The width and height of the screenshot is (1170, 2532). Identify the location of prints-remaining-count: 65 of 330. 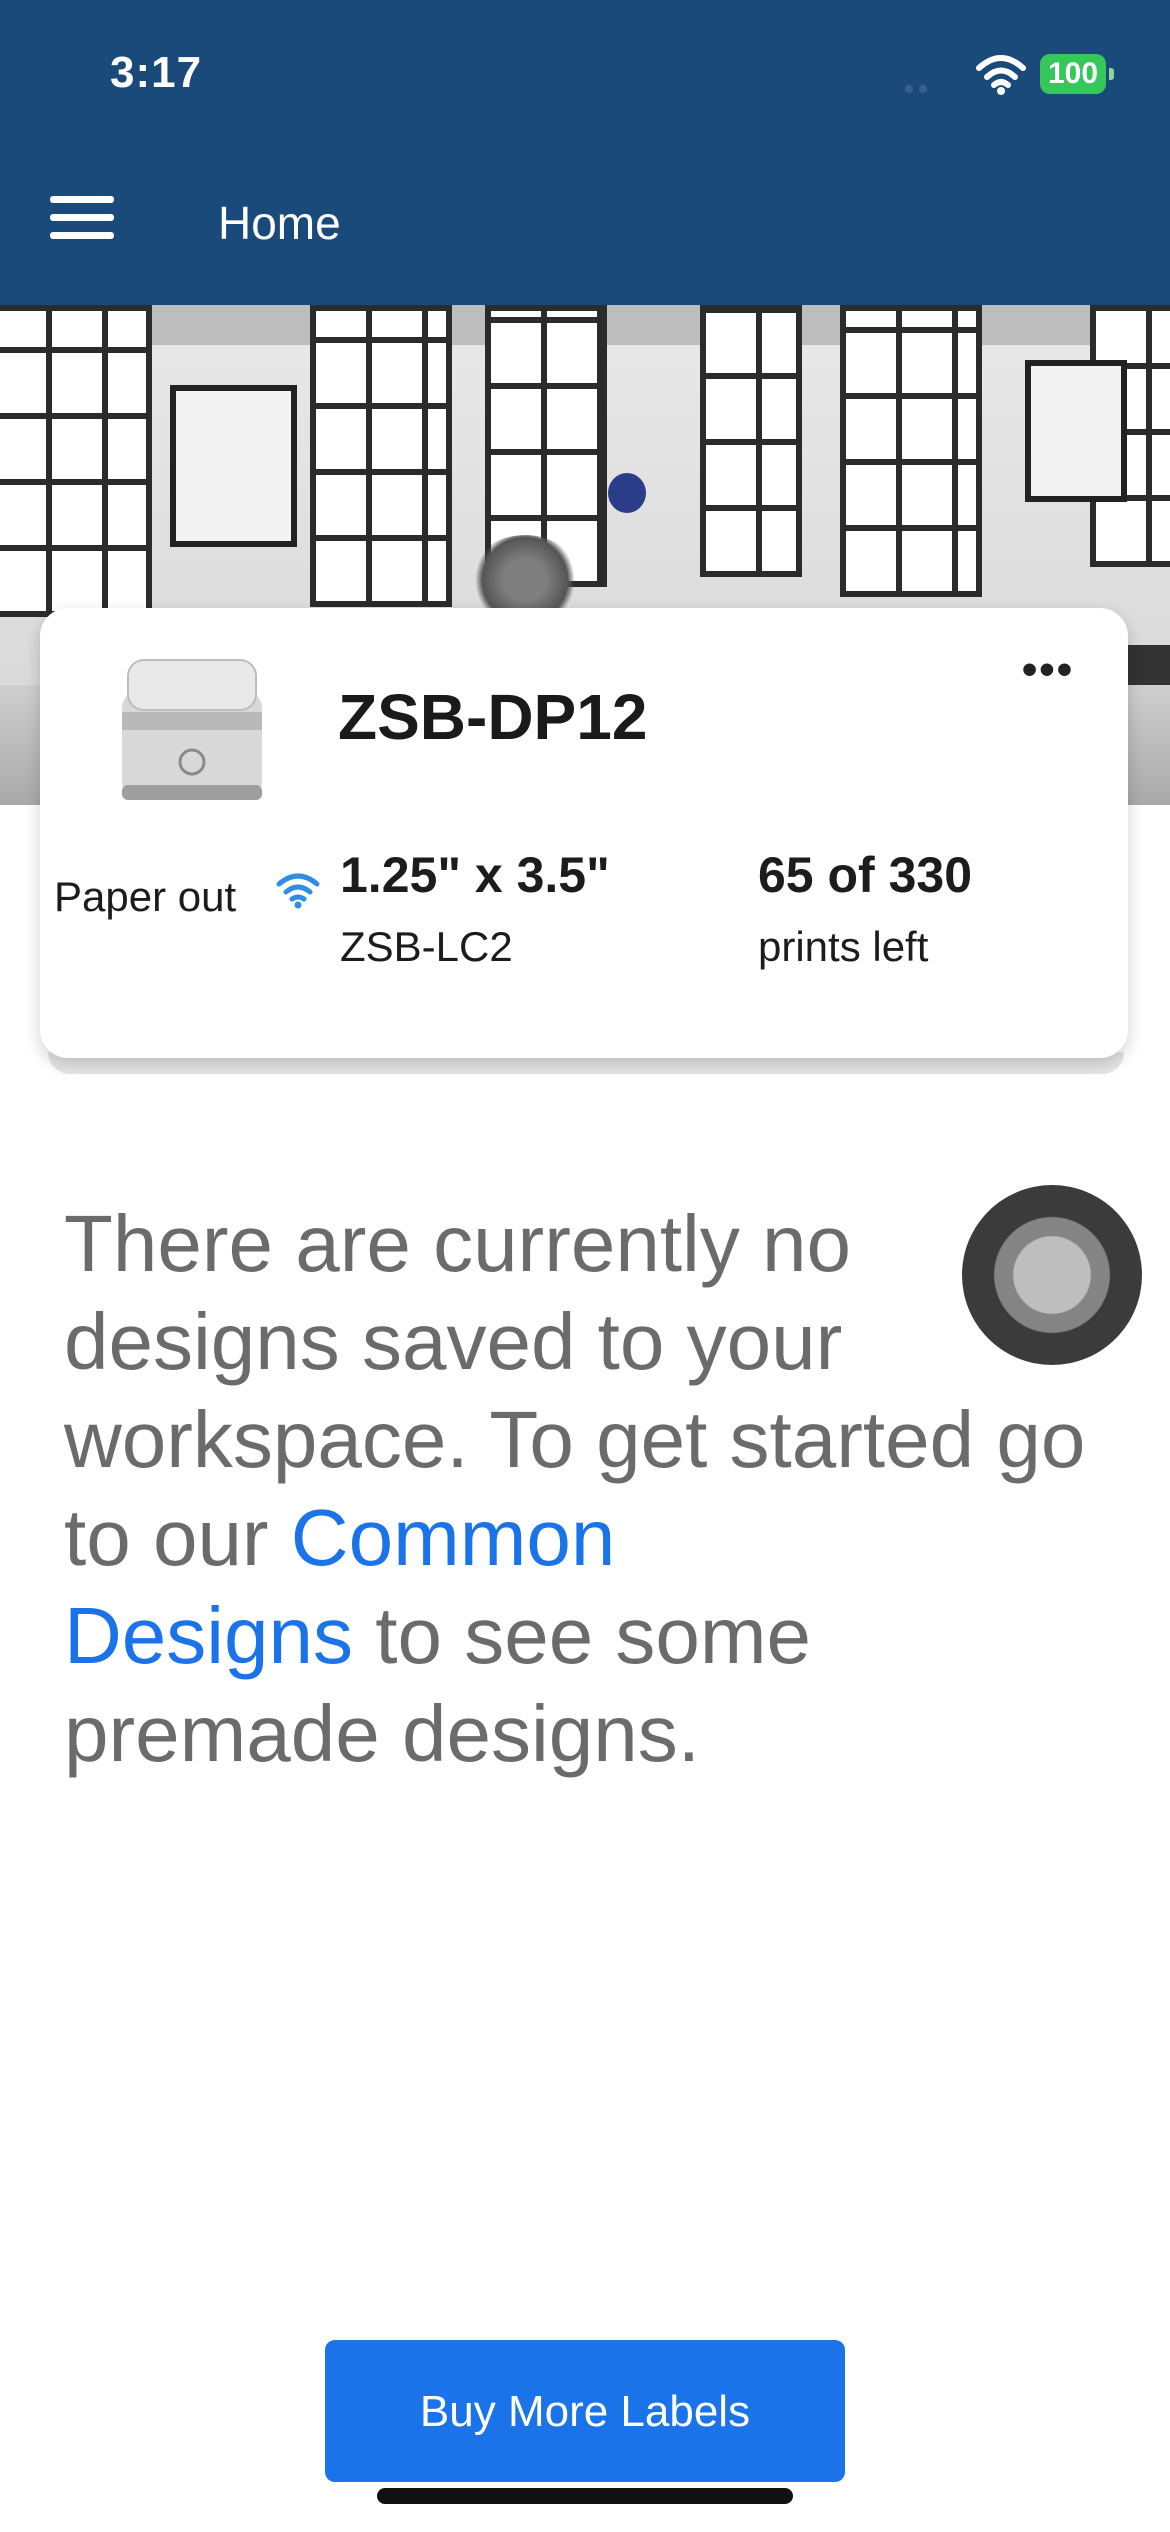
(865, 875).